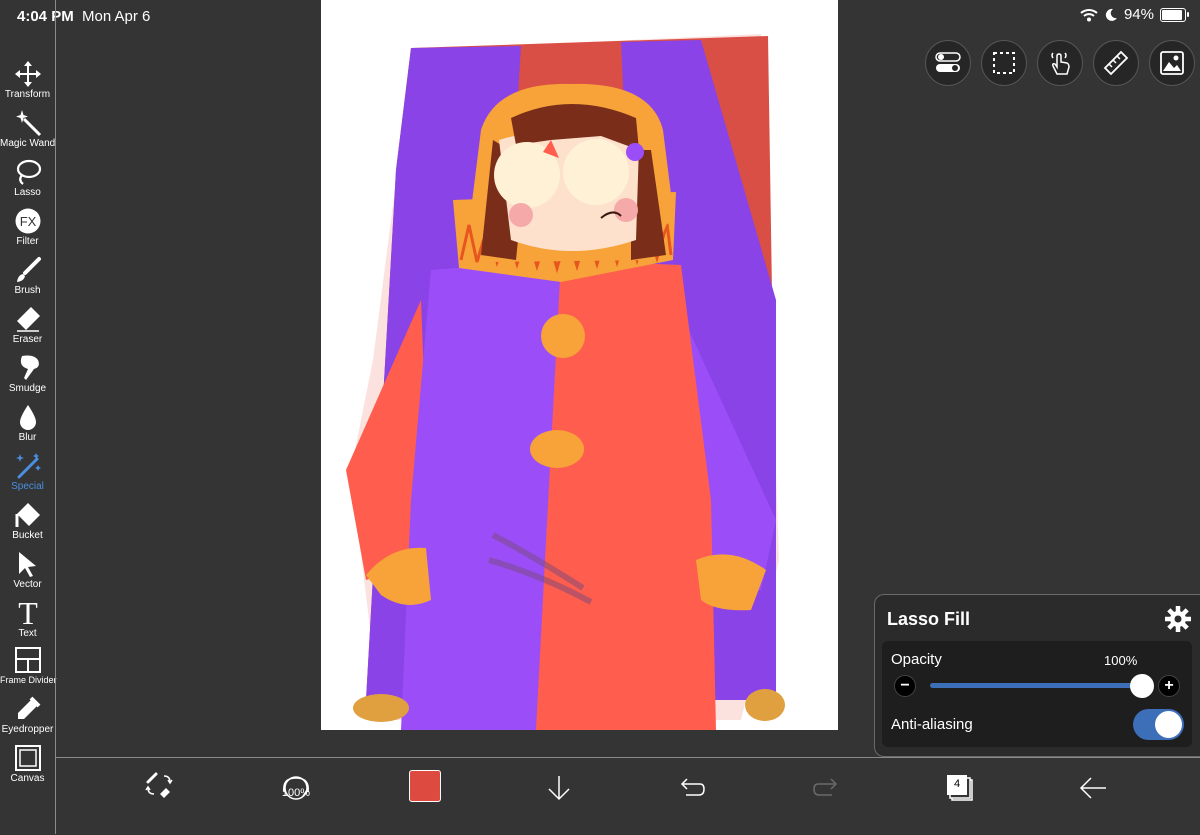 The height and width of the screenshot is (835, 1200). I want to click on wifi-icon, so click(1089, 14).